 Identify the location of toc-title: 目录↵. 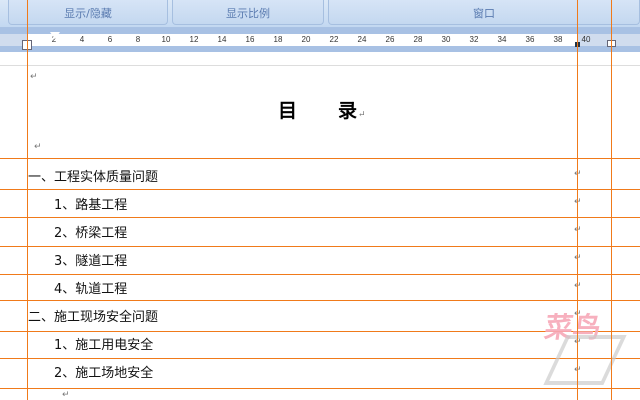
(322, 111).